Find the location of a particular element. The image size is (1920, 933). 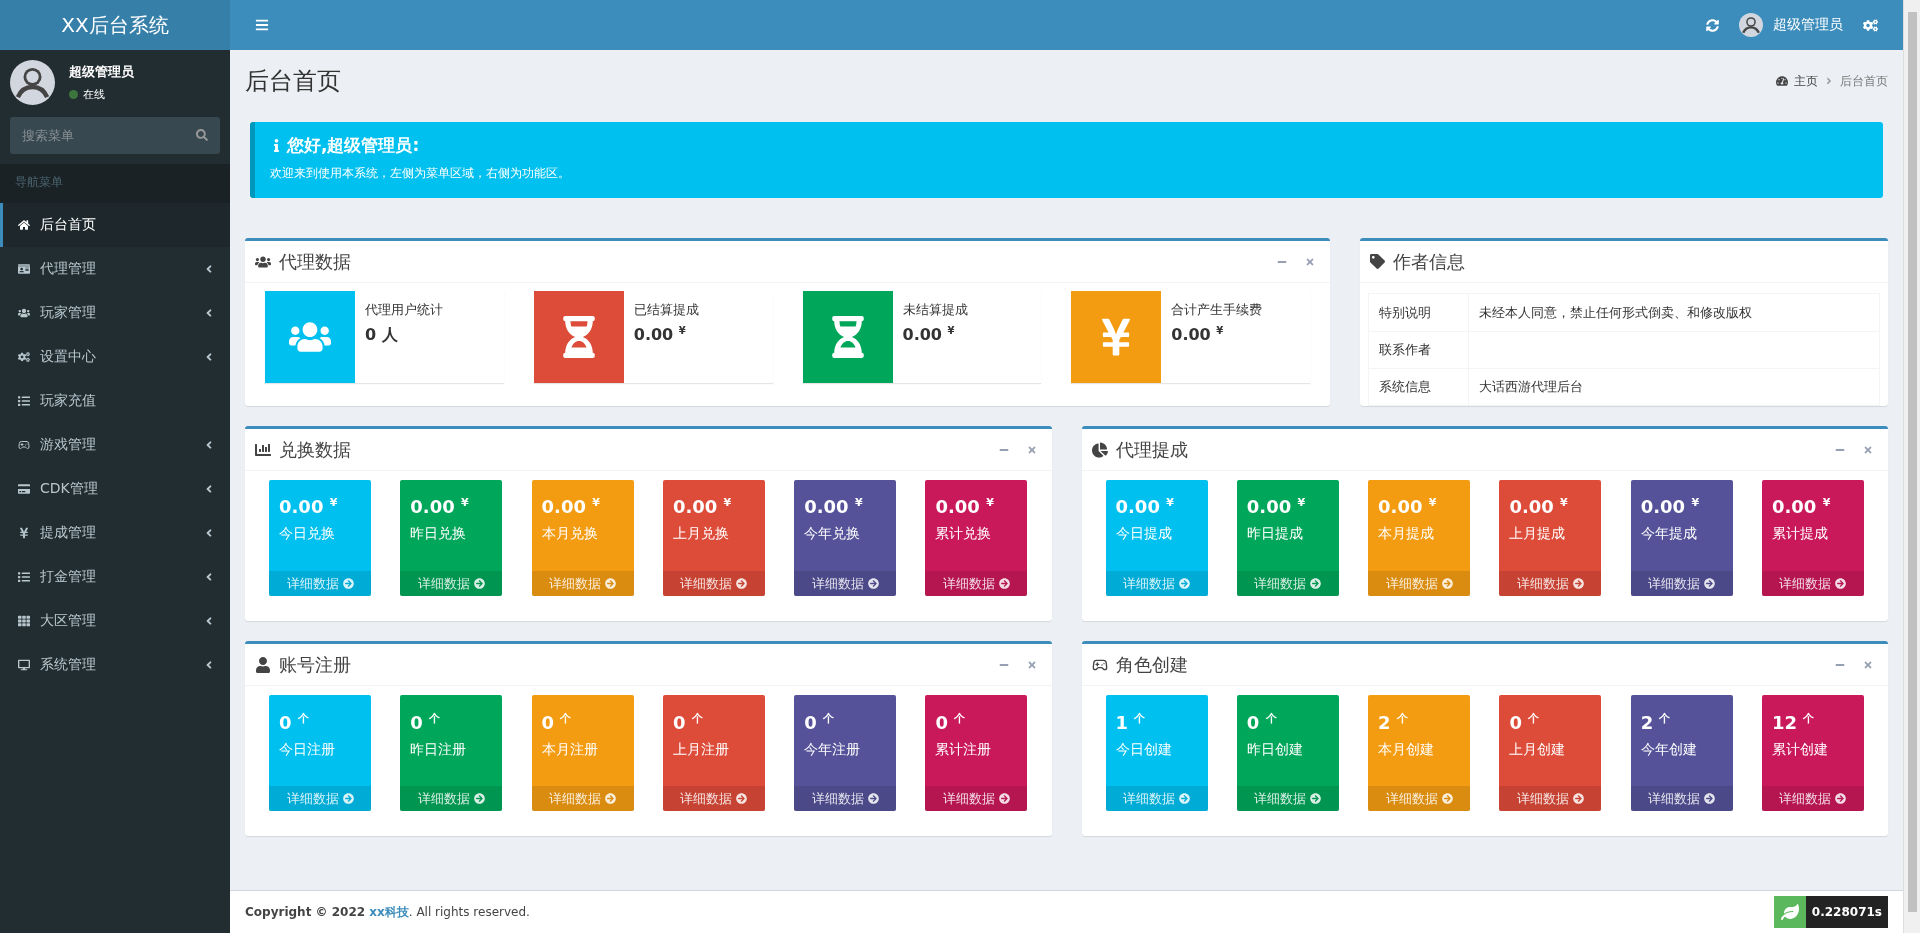

info-label: 代理用户统计 is located at coordinates (404, 310).